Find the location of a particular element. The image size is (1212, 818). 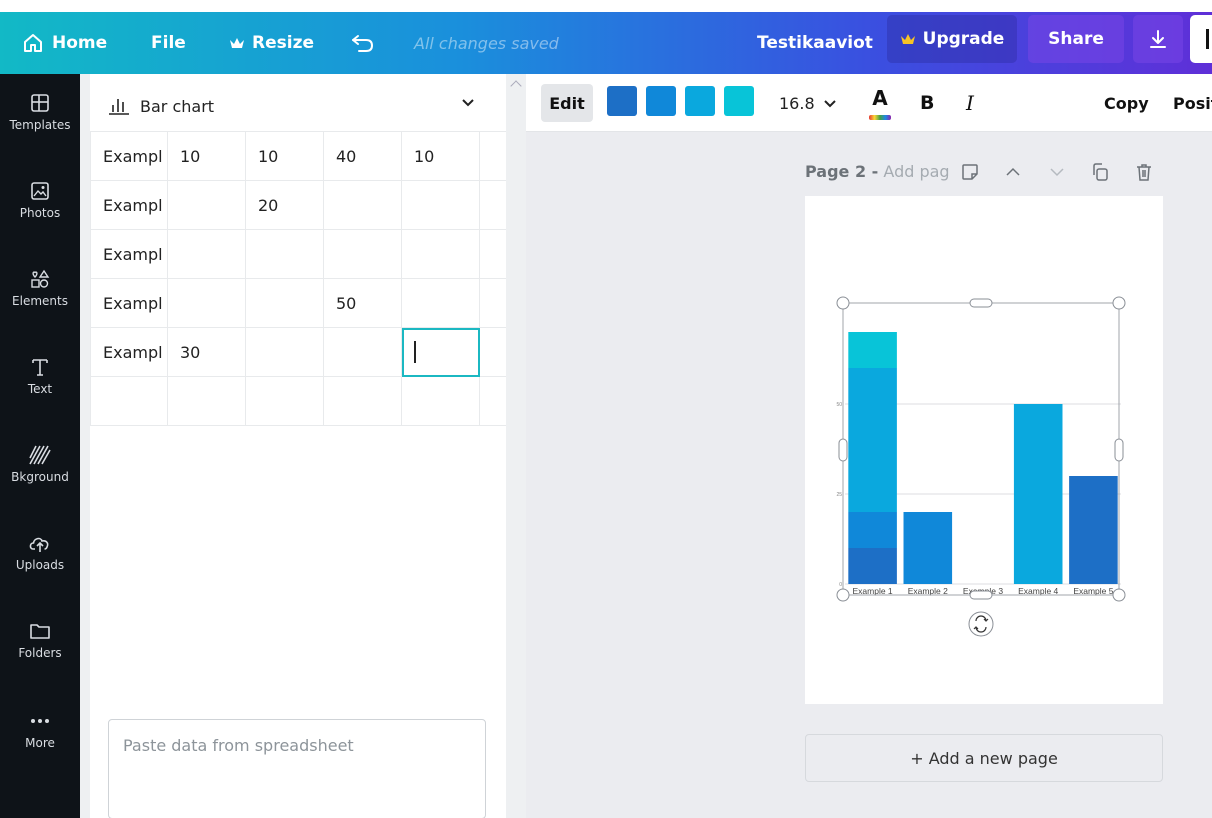

bar-segment is located at coordinates (872, 440).